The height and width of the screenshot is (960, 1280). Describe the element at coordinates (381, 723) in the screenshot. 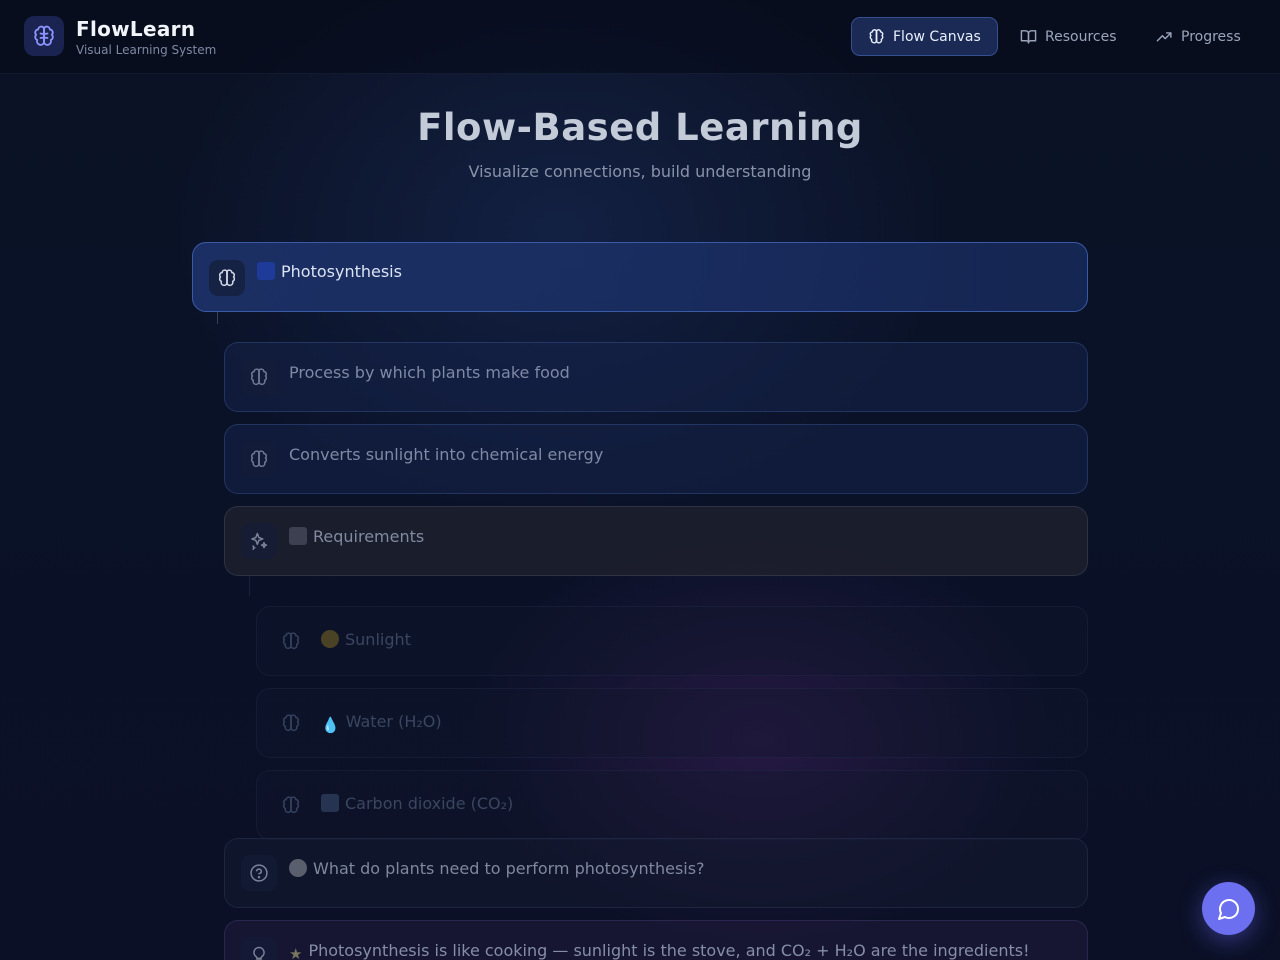

I see `node-label: 💧 Water (H₂O)` at that location.